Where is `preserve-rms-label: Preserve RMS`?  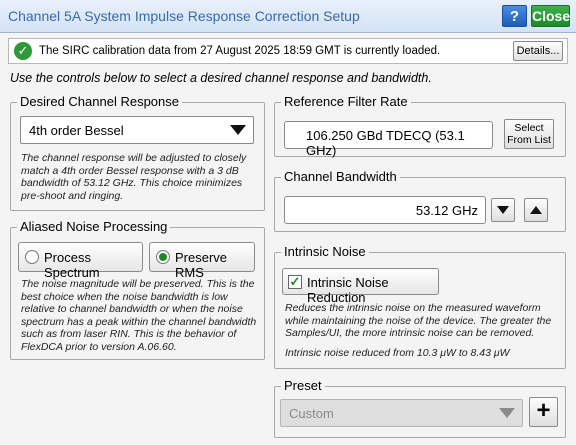
preserve-rms-label: Preserve RMS is located at coordinates (201, 265).